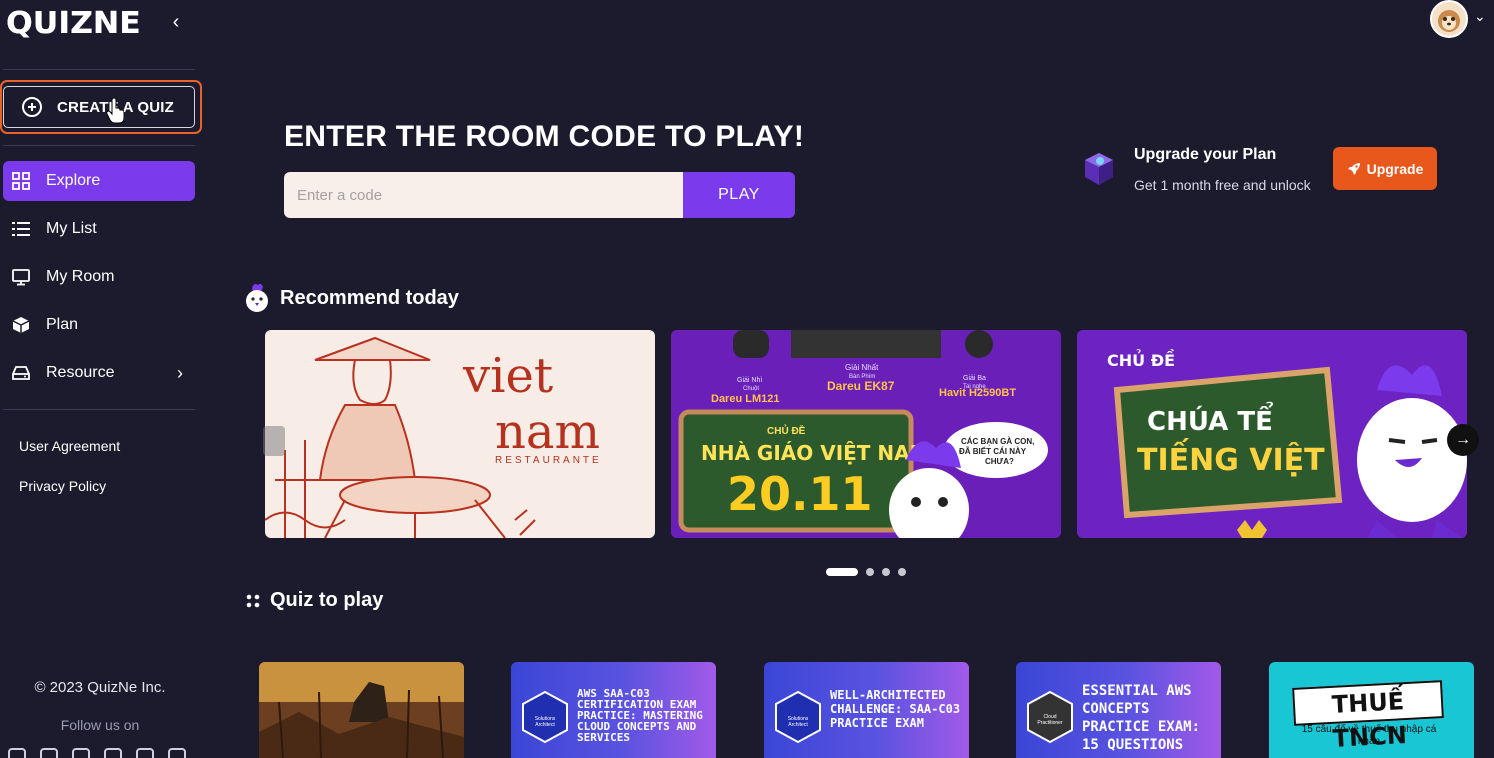  What do you see at coordinates (80, 276) in the screenshot?
I see `nav-label: My Room` at bounding box center [80, 276].